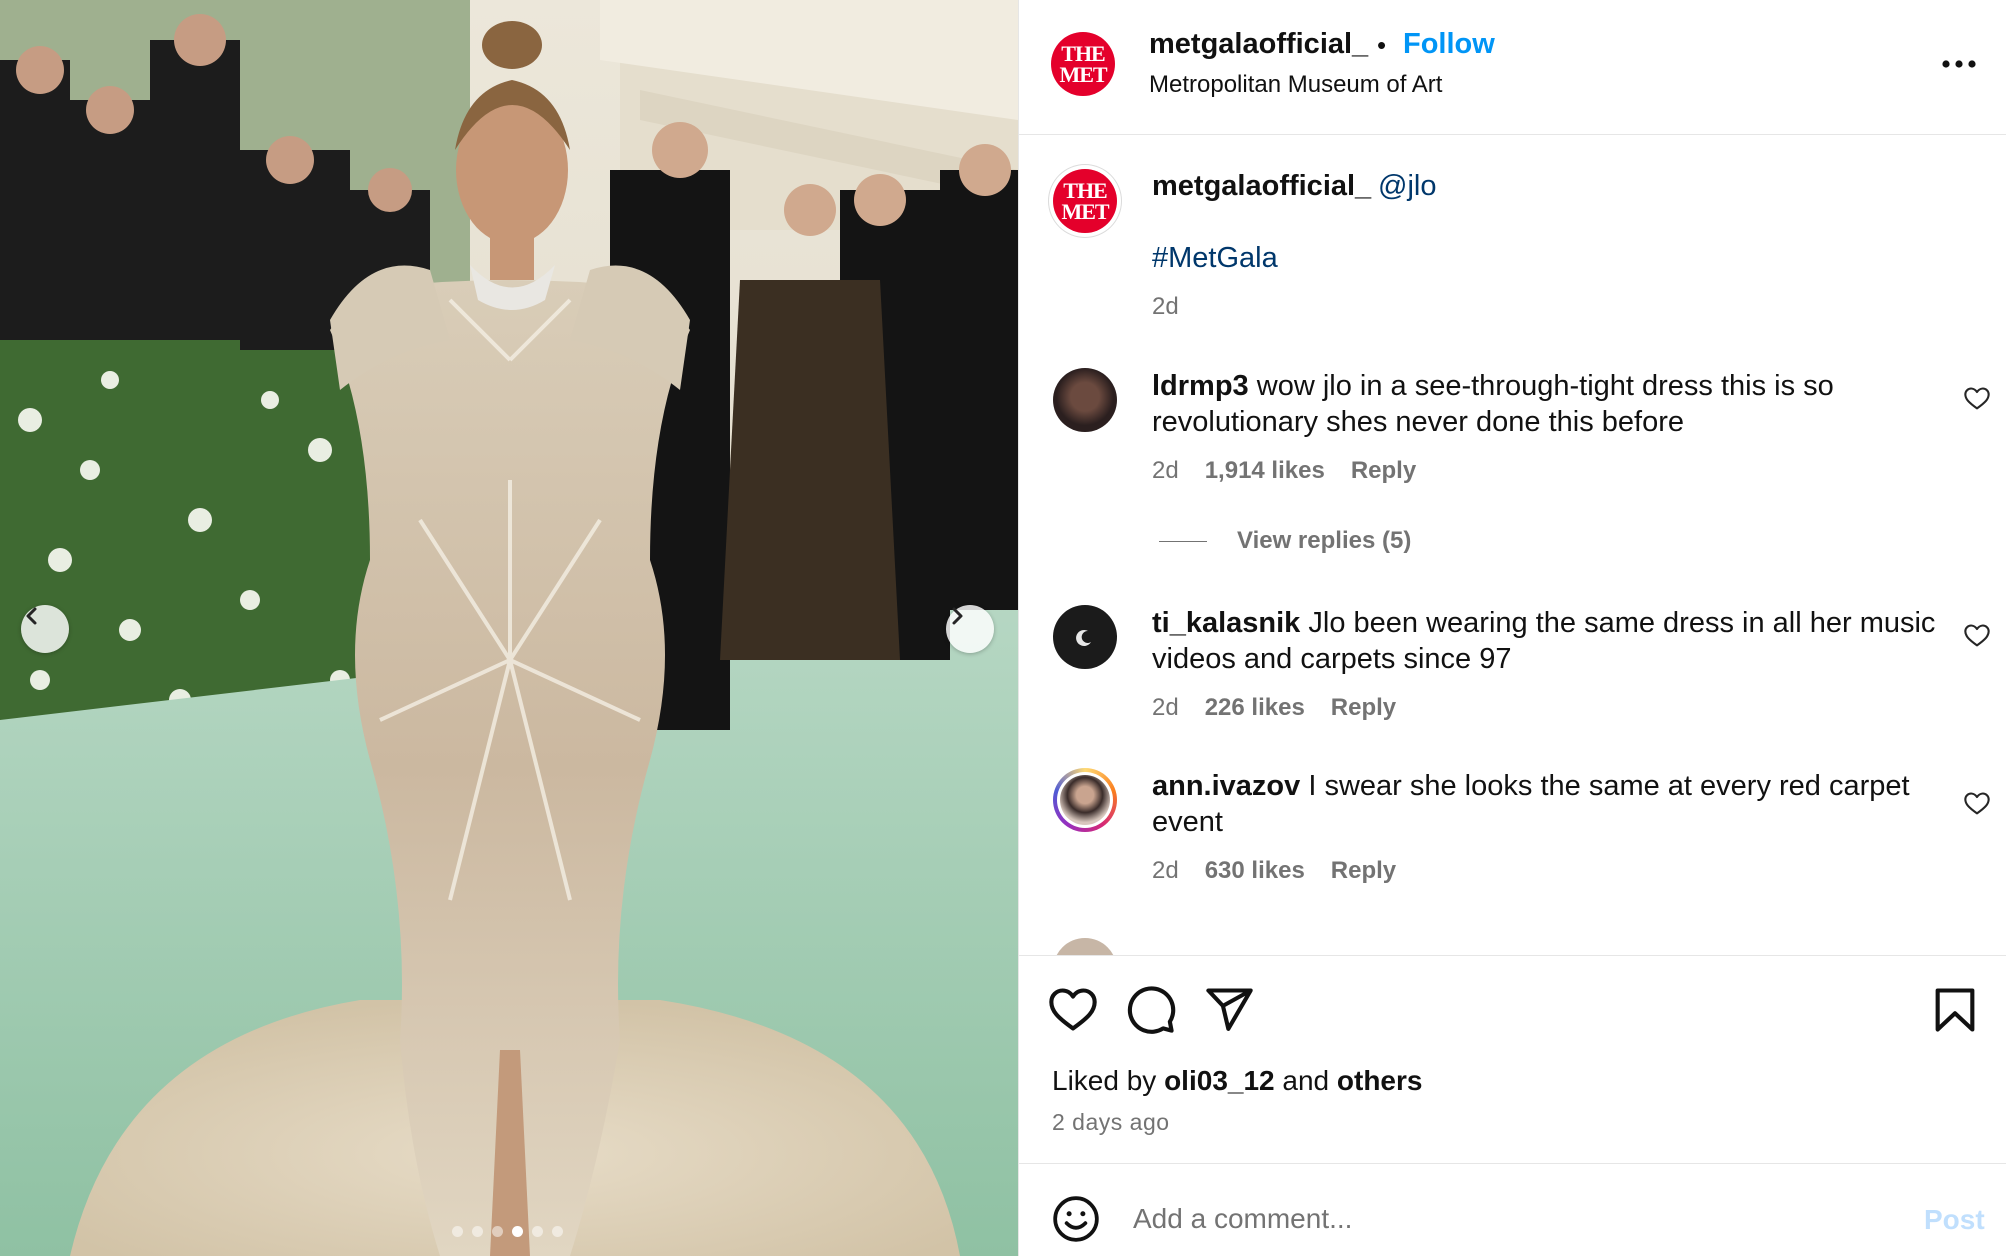 This screenshot has height=1256, width=2006. What do you see at coordinates (1215, 258) in the screenshot?
I see `caption-hashtag-link: #MetGala` at bounding box center [1215, 258].